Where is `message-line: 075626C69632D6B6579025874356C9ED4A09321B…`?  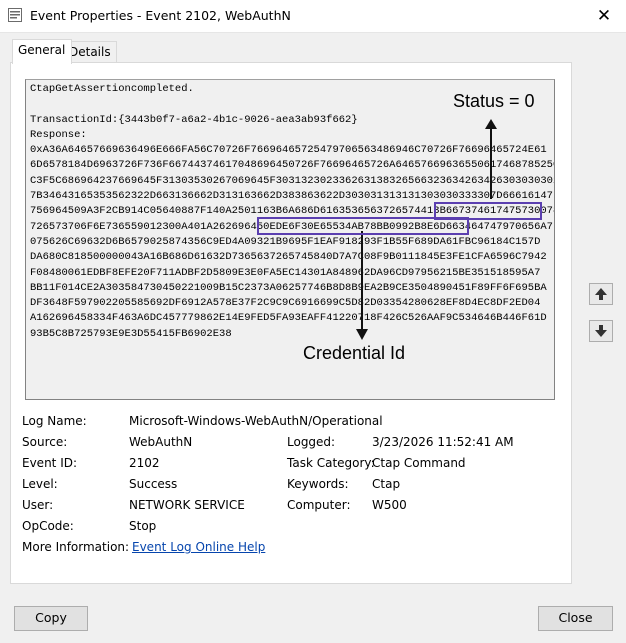
message-line: 075626C69632D6B6579025874356C9ED4A09321B… is located at coordinates (285, 241).